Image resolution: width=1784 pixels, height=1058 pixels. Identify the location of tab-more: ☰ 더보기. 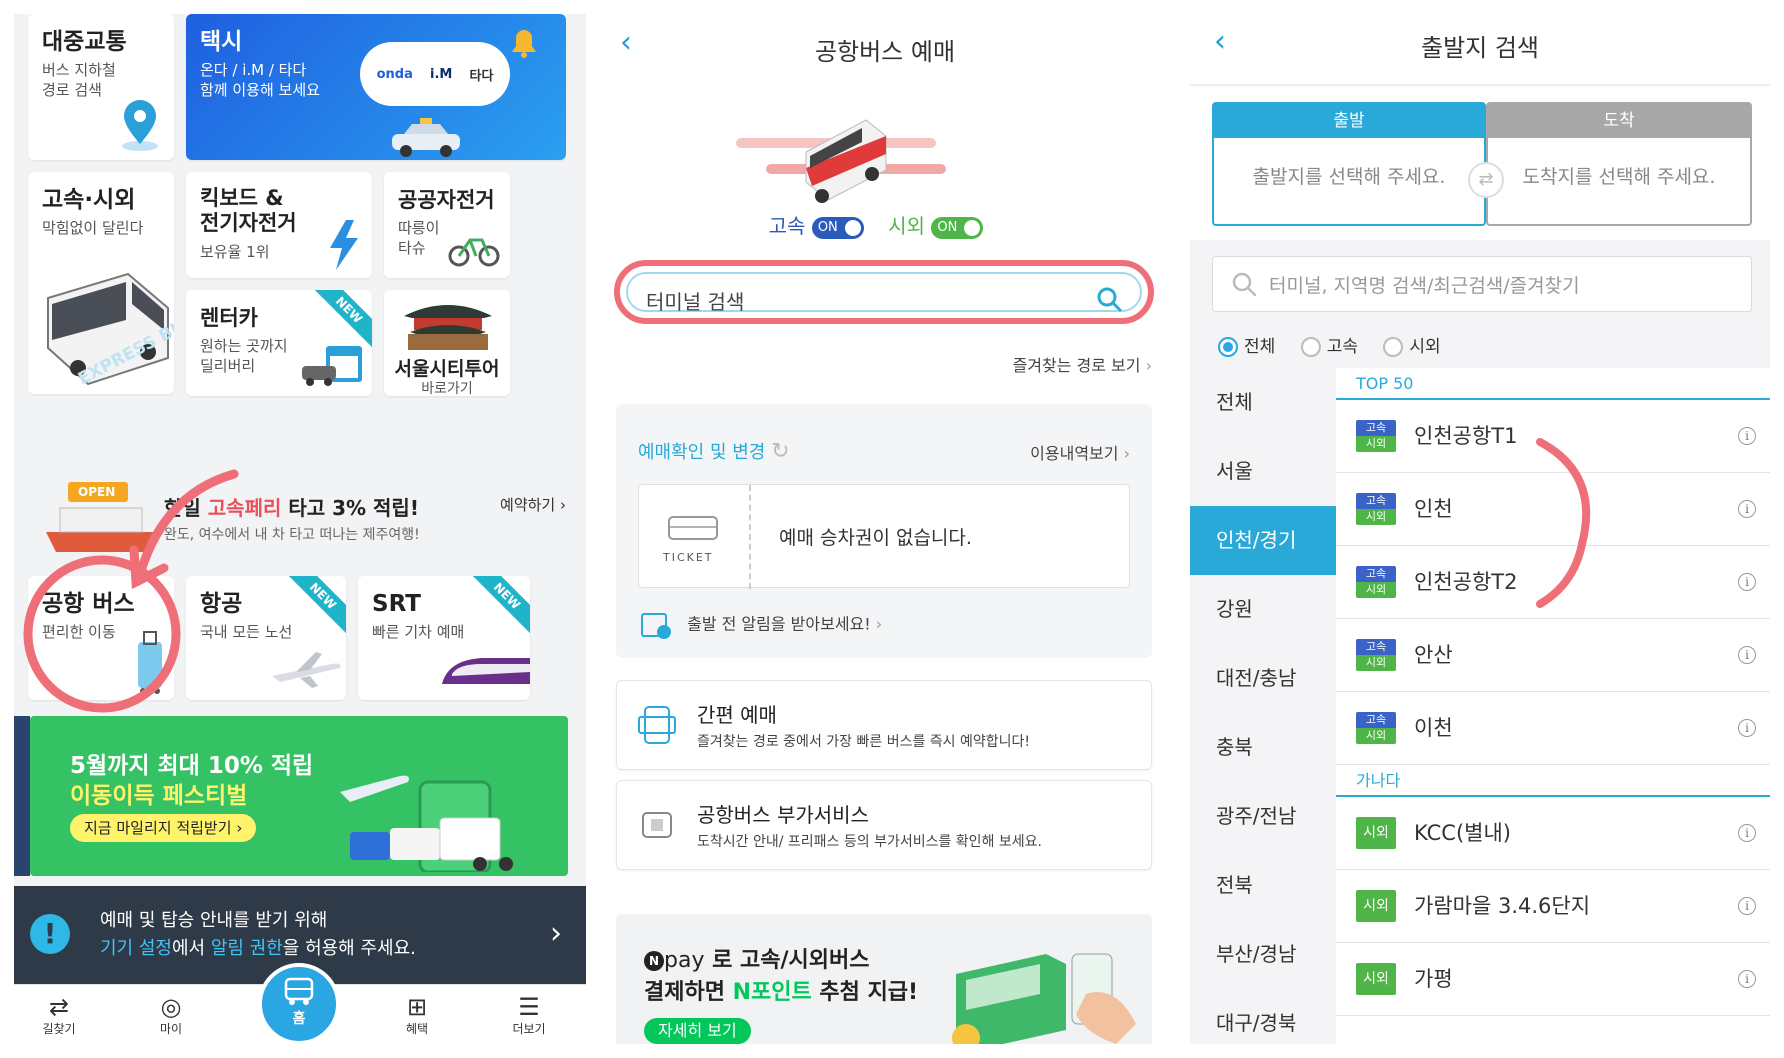
(529, 1014).